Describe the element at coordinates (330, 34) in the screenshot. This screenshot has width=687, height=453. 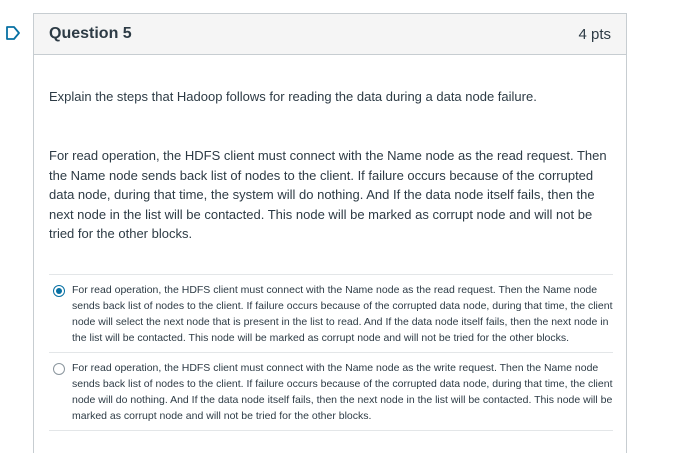
I see `question-header: Question 5 4 pts` at that location.